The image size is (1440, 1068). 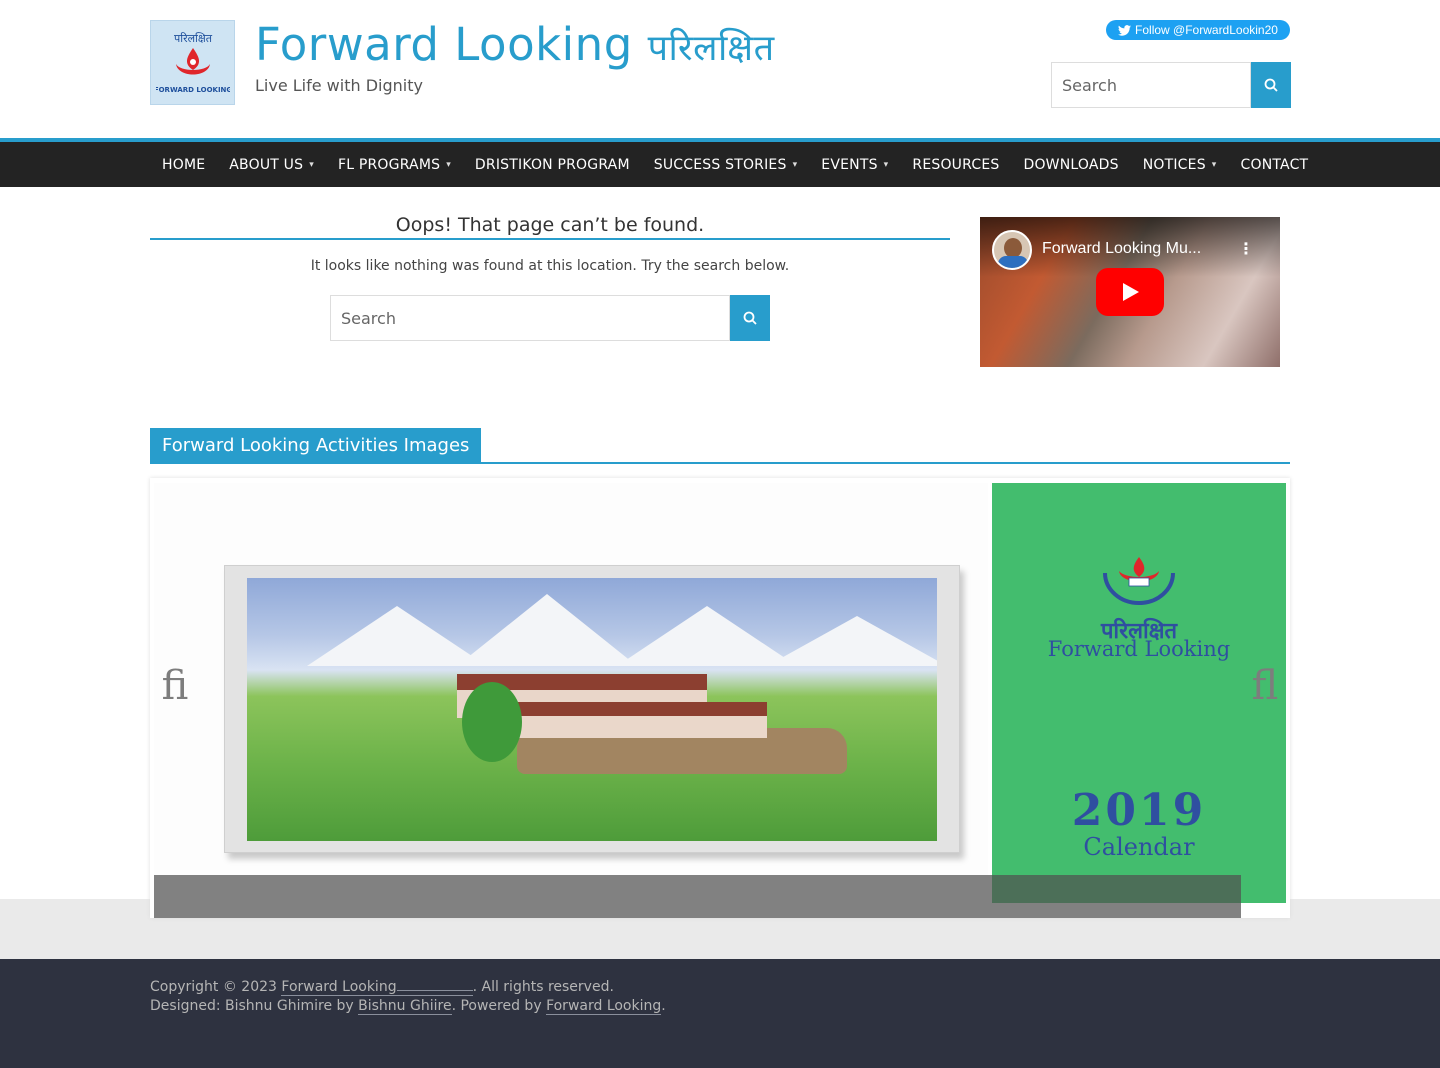 I want to click on header-search: Search, so click(x=1171, y=85).